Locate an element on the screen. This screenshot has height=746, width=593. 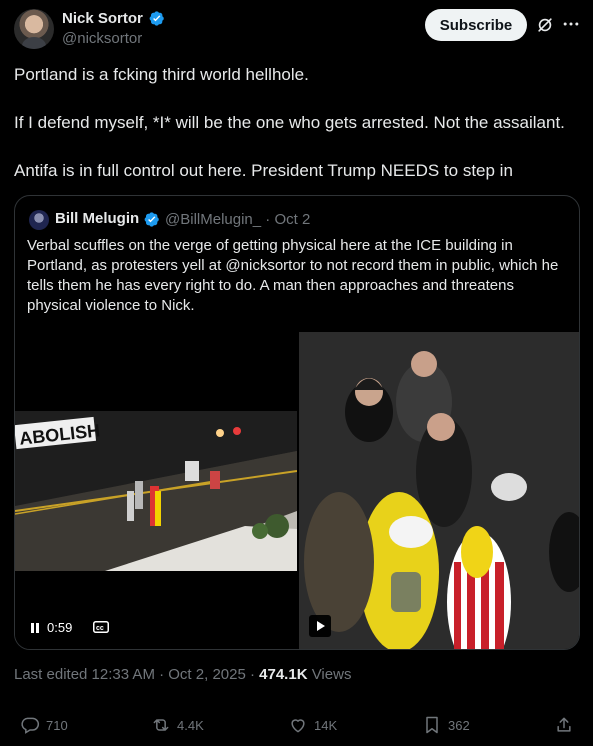
author-handle: @nicksortor is located at coordinates (102, 38).